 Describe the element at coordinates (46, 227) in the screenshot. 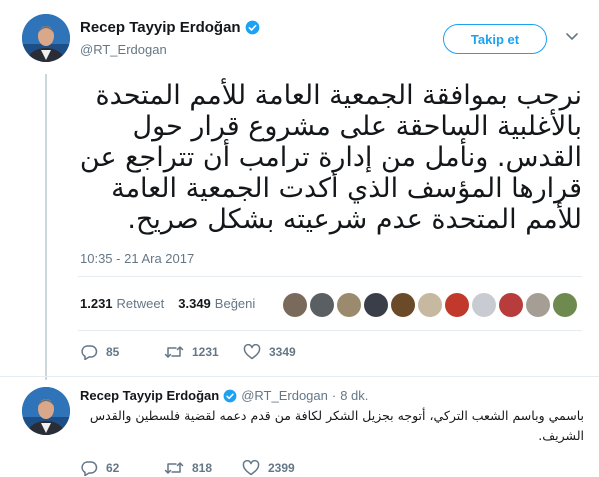

I see `thread-connector-line` at that location.